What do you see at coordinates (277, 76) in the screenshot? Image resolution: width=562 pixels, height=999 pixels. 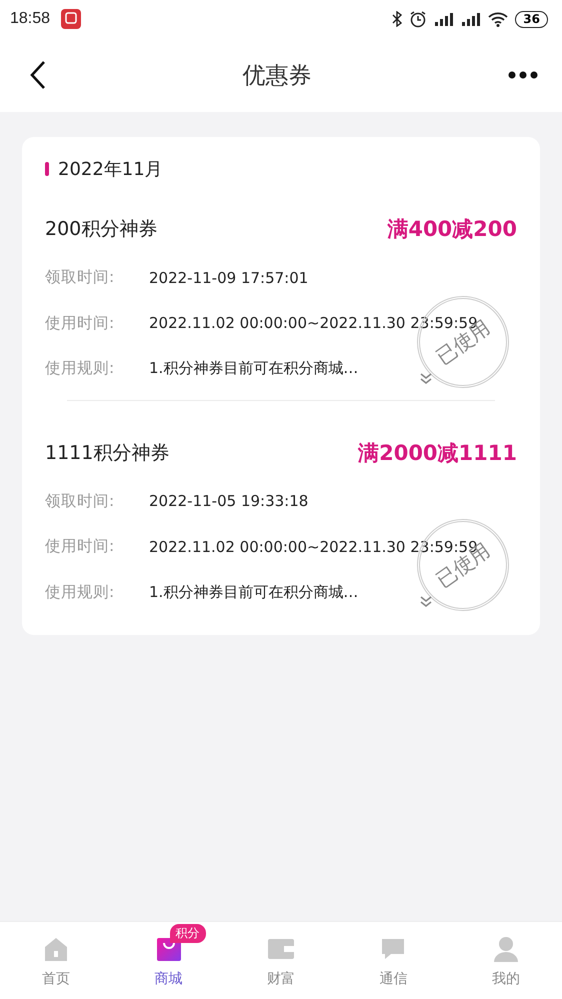 I see `page-title: 优惠券` at bounding box center [277, 76].